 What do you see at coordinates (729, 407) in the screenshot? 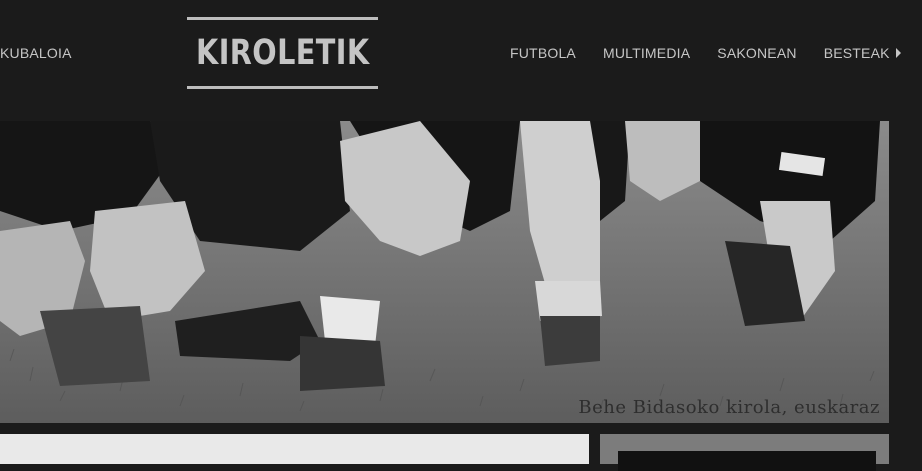
I see `banner-caption: Behe Bidasoko kirola, euskaraz` at bounding box center [729, 407].